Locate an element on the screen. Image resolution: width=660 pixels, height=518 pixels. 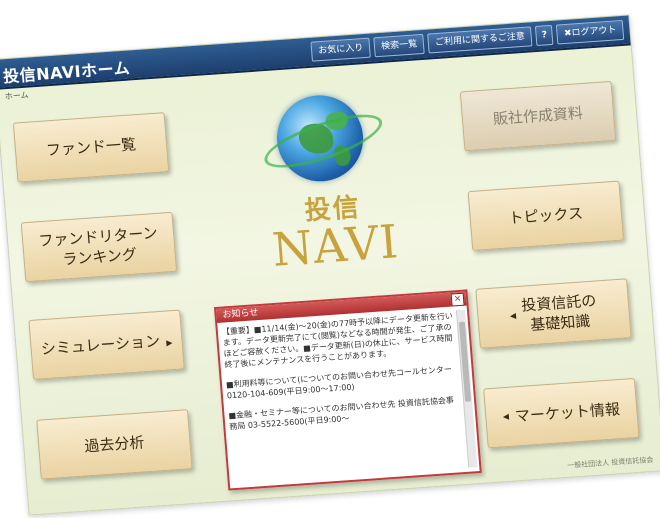
fund-basics-button: ◀ 投資信託の 基礎知識 is located at coordinates (553, 313).